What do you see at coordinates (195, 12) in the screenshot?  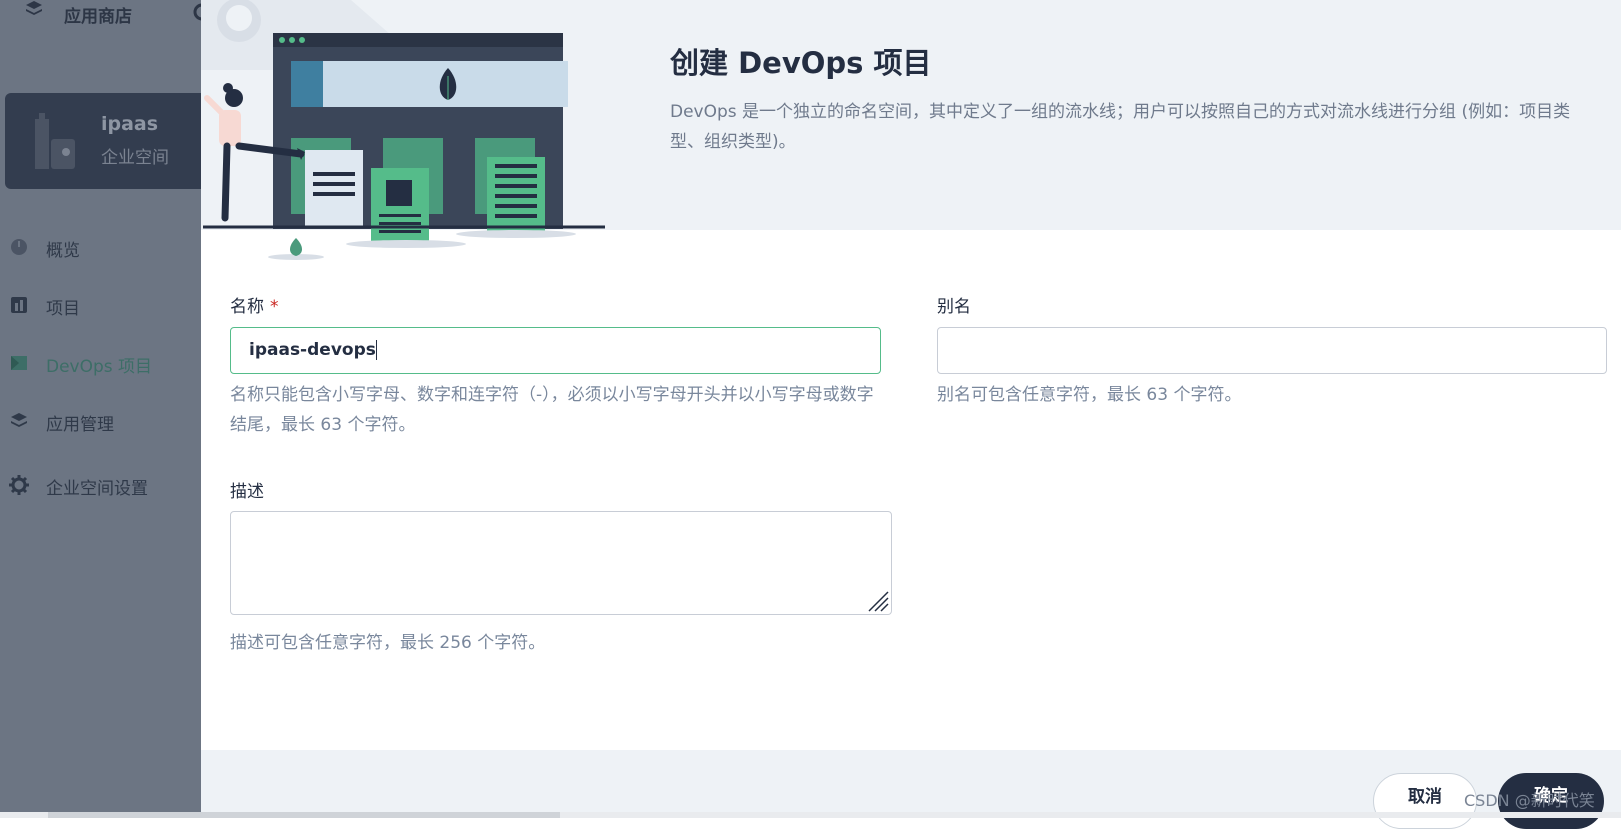 I see `collapse-icon` at bounding box center [195, 12].